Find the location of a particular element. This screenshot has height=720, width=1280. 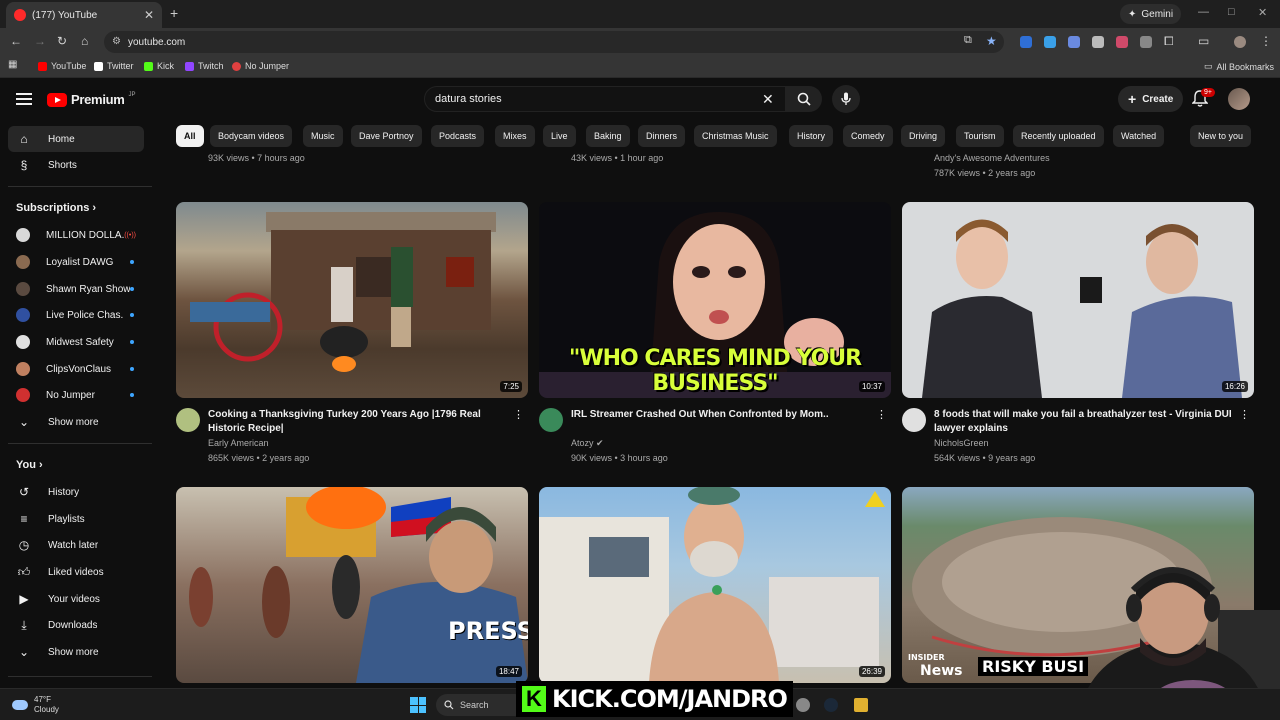

windows-start-icon is located at coordinates (418, 705).